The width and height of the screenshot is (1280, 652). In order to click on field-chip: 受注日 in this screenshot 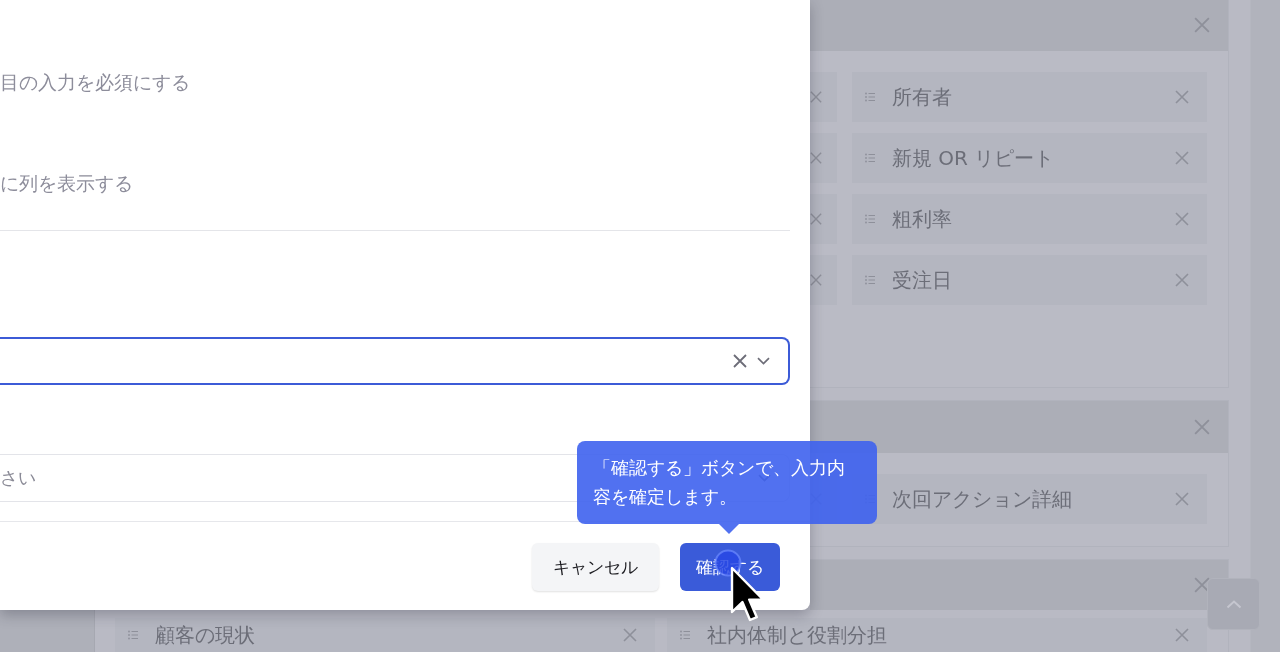, I will do `click(1029, 280)`.